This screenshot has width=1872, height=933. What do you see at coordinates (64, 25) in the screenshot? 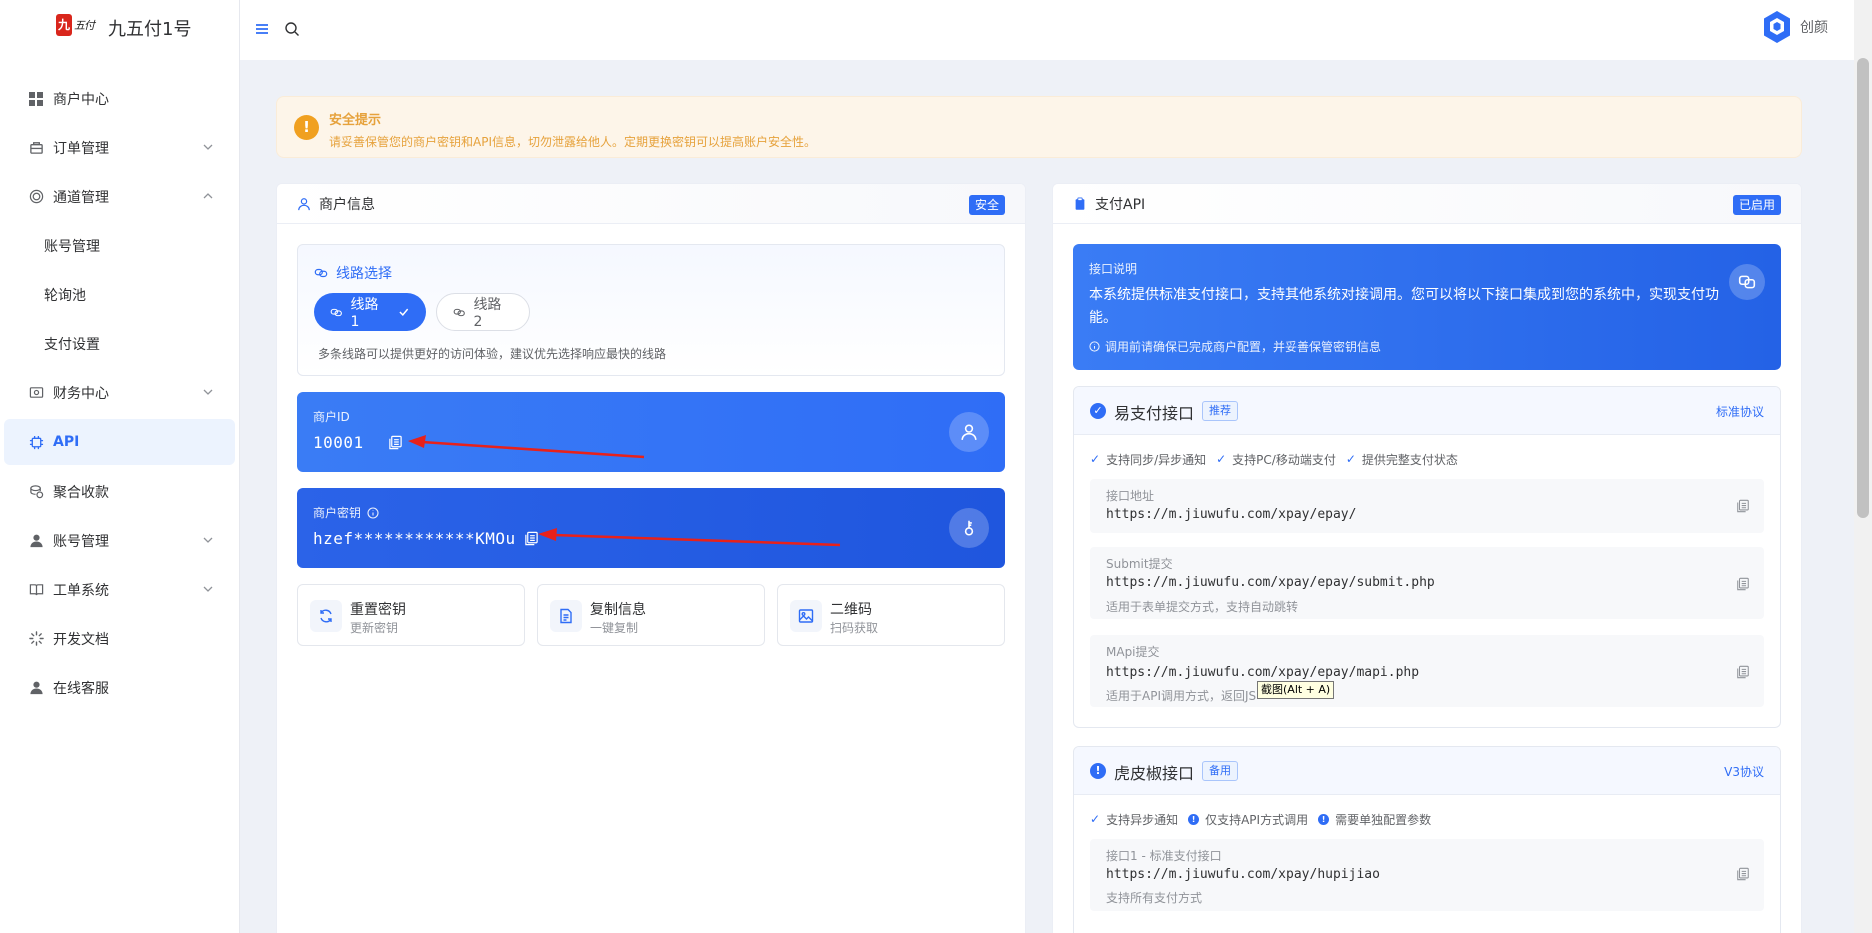
I see `logo-seal: 九` at bounding box center [64, 25].